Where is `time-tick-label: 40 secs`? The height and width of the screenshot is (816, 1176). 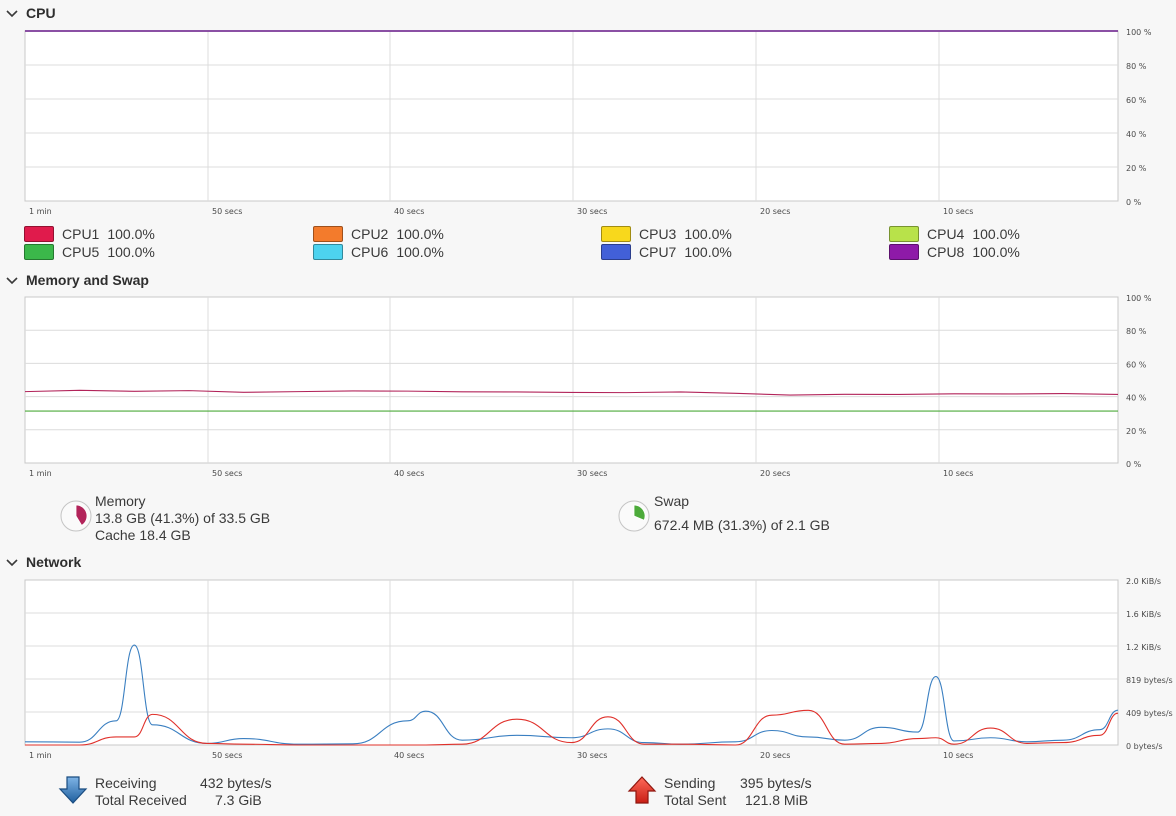
time-tick-label: 40 secs is located at coordinates (409, 755).